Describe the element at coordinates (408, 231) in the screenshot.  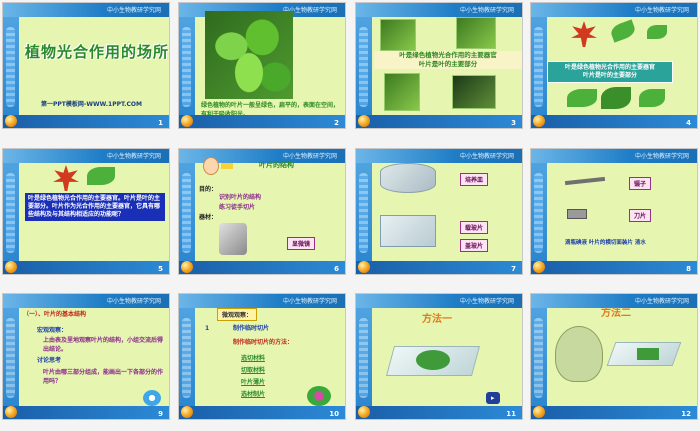
I see `slide-glass-photo` at that location.